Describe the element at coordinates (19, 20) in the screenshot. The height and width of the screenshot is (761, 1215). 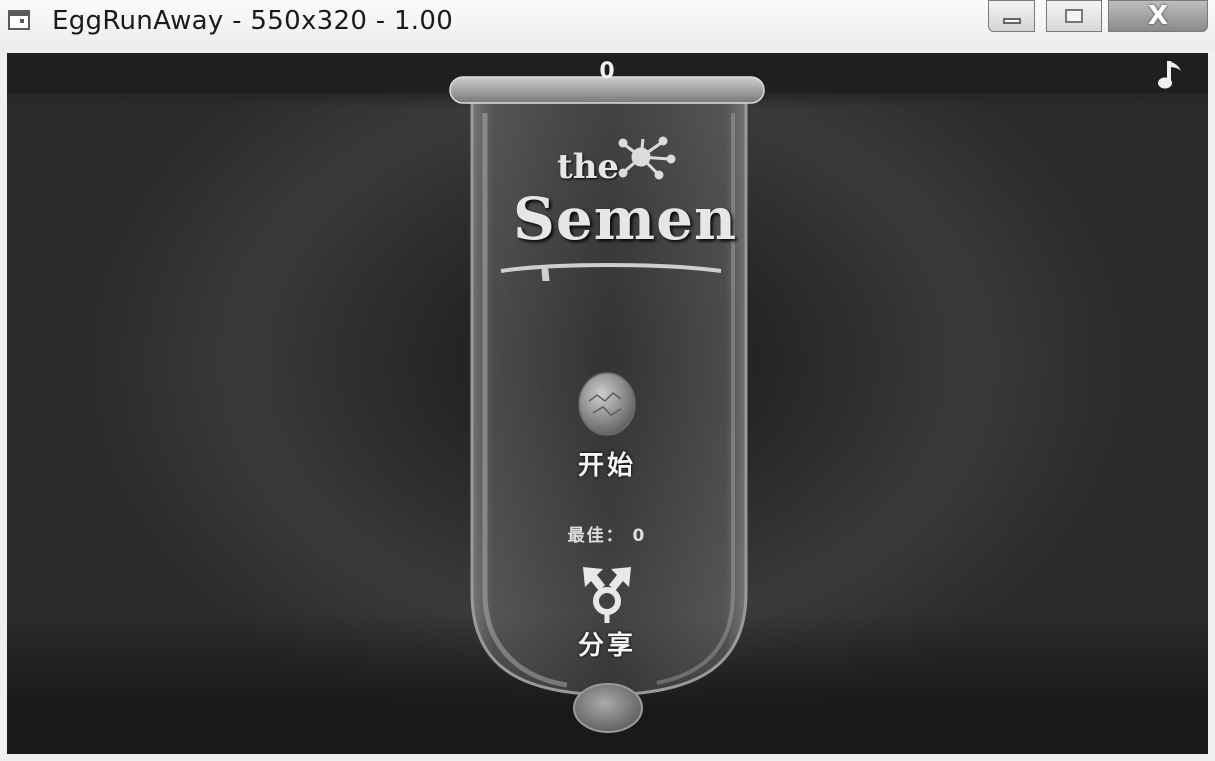
I see `app-icon` at that location.